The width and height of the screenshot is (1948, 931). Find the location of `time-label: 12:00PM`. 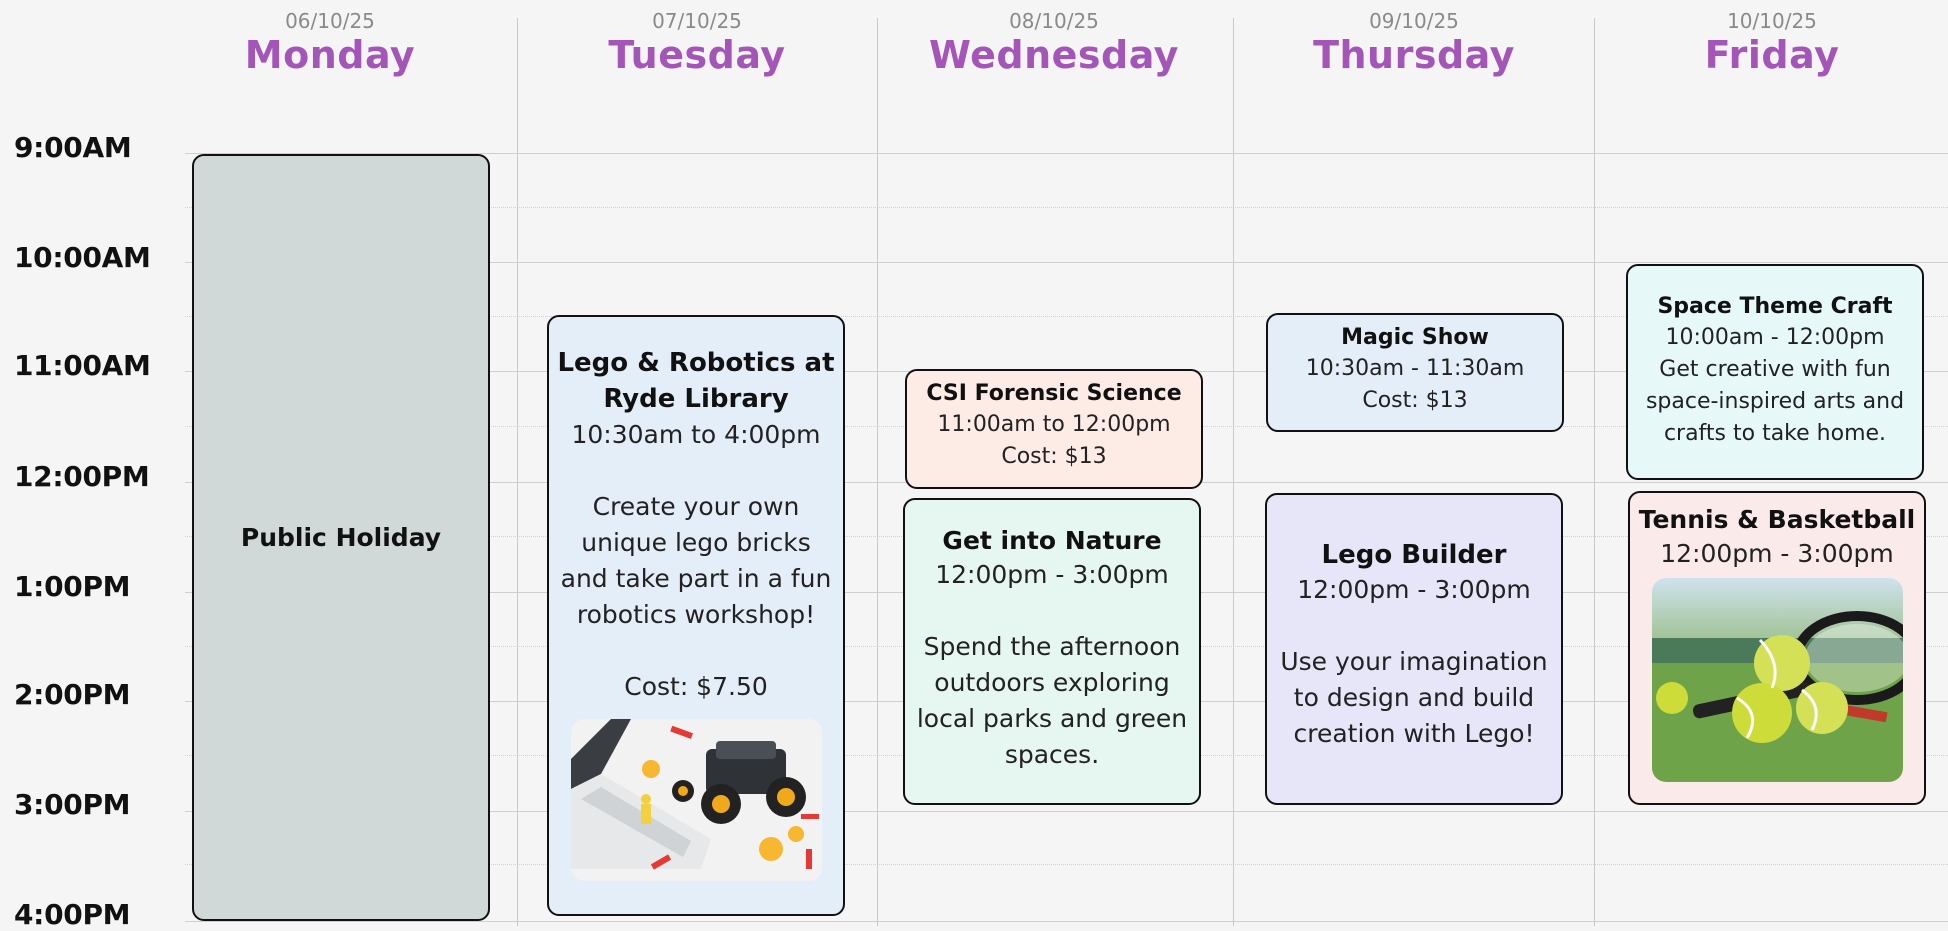

time-label: 12:00PM is located at coordinates (82, 476).